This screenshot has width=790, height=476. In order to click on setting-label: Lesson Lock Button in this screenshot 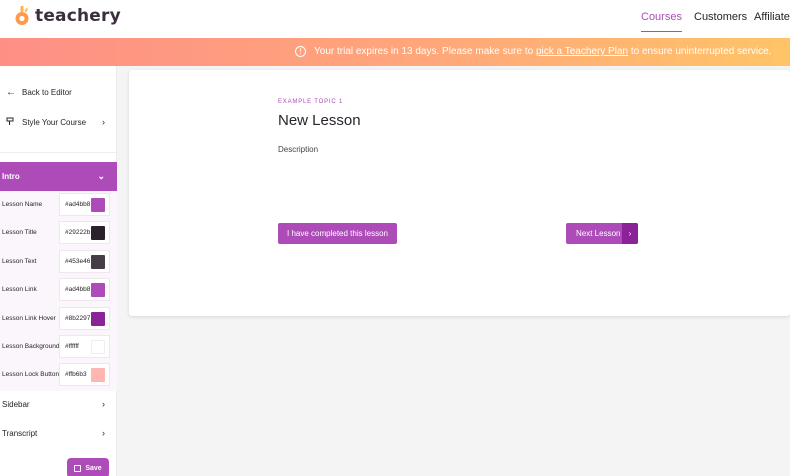, I will do `click(31, 374)`.